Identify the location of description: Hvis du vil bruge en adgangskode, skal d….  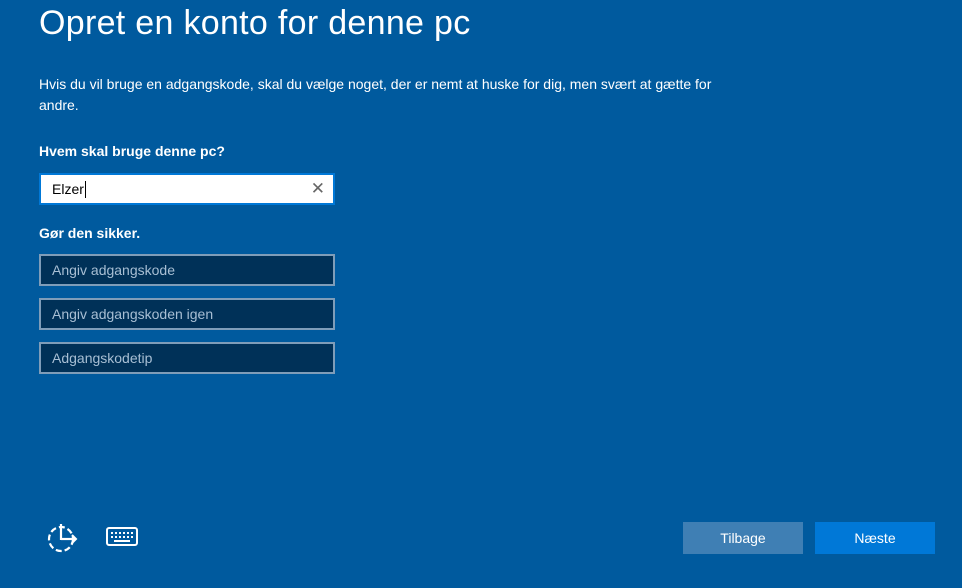
(375, 94).